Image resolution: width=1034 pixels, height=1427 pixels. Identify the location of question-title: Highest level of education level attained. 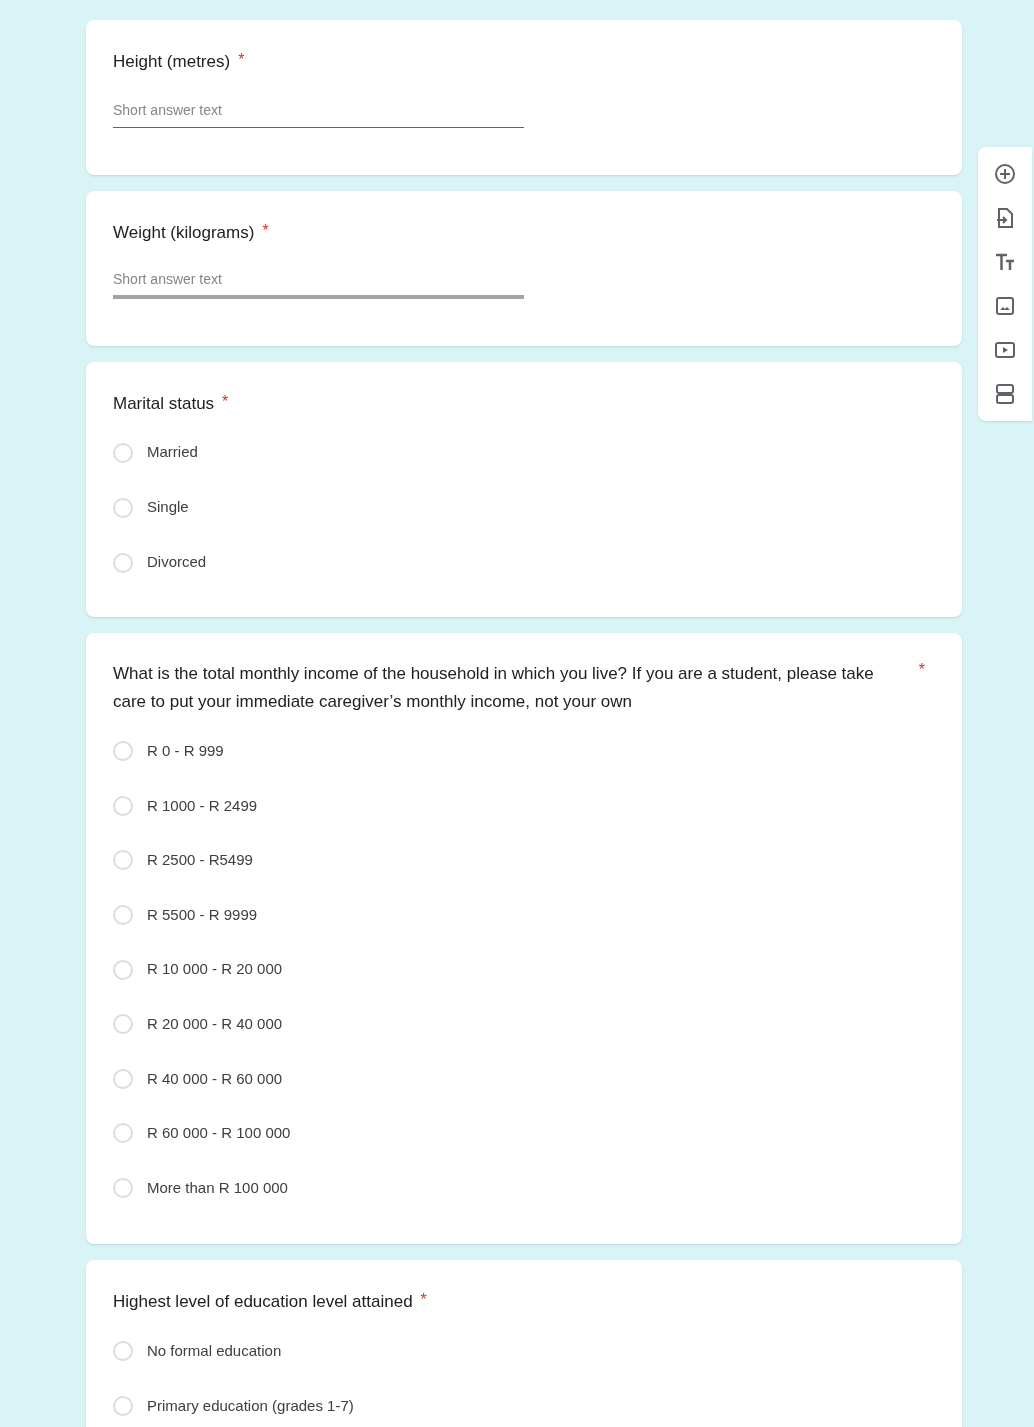
(263, 1302).